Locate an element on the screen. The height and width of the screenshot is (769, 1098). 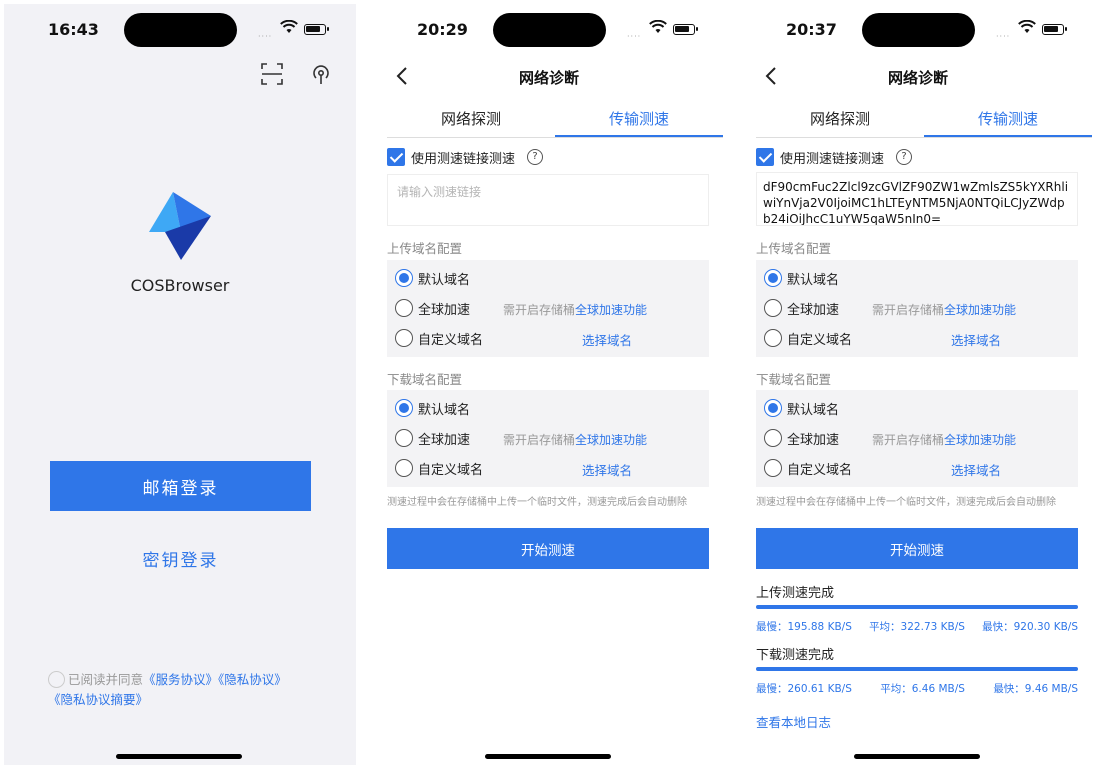
download-min: 最慢：260.61 KB/S is located at coordinates (804, 689).